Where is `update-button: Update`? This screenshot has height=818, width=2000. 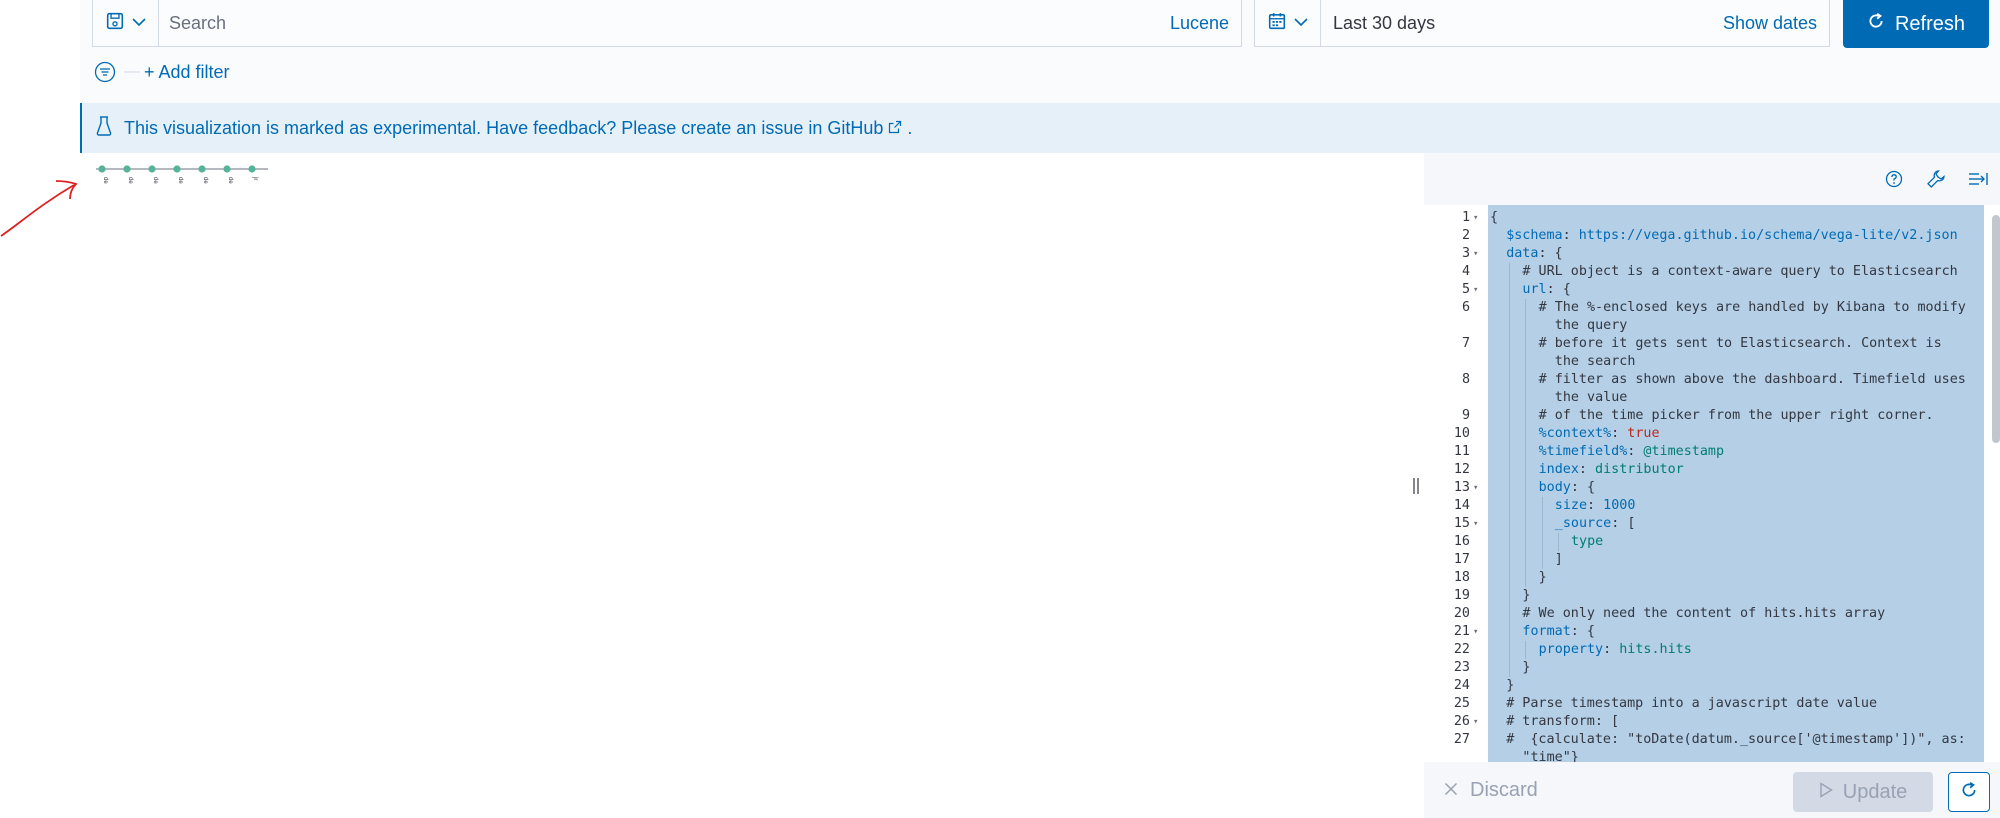
update-button: Update is located at coordinates (1863, 792).